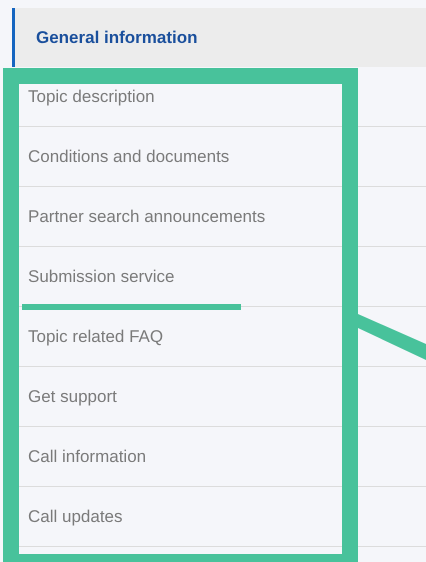 The width and height of the screenshot is (426, 562). What do you see at coordinates (75, 516) in the screenshot?
I see `nav-link: Call updates` at bounding box center [75, 516].